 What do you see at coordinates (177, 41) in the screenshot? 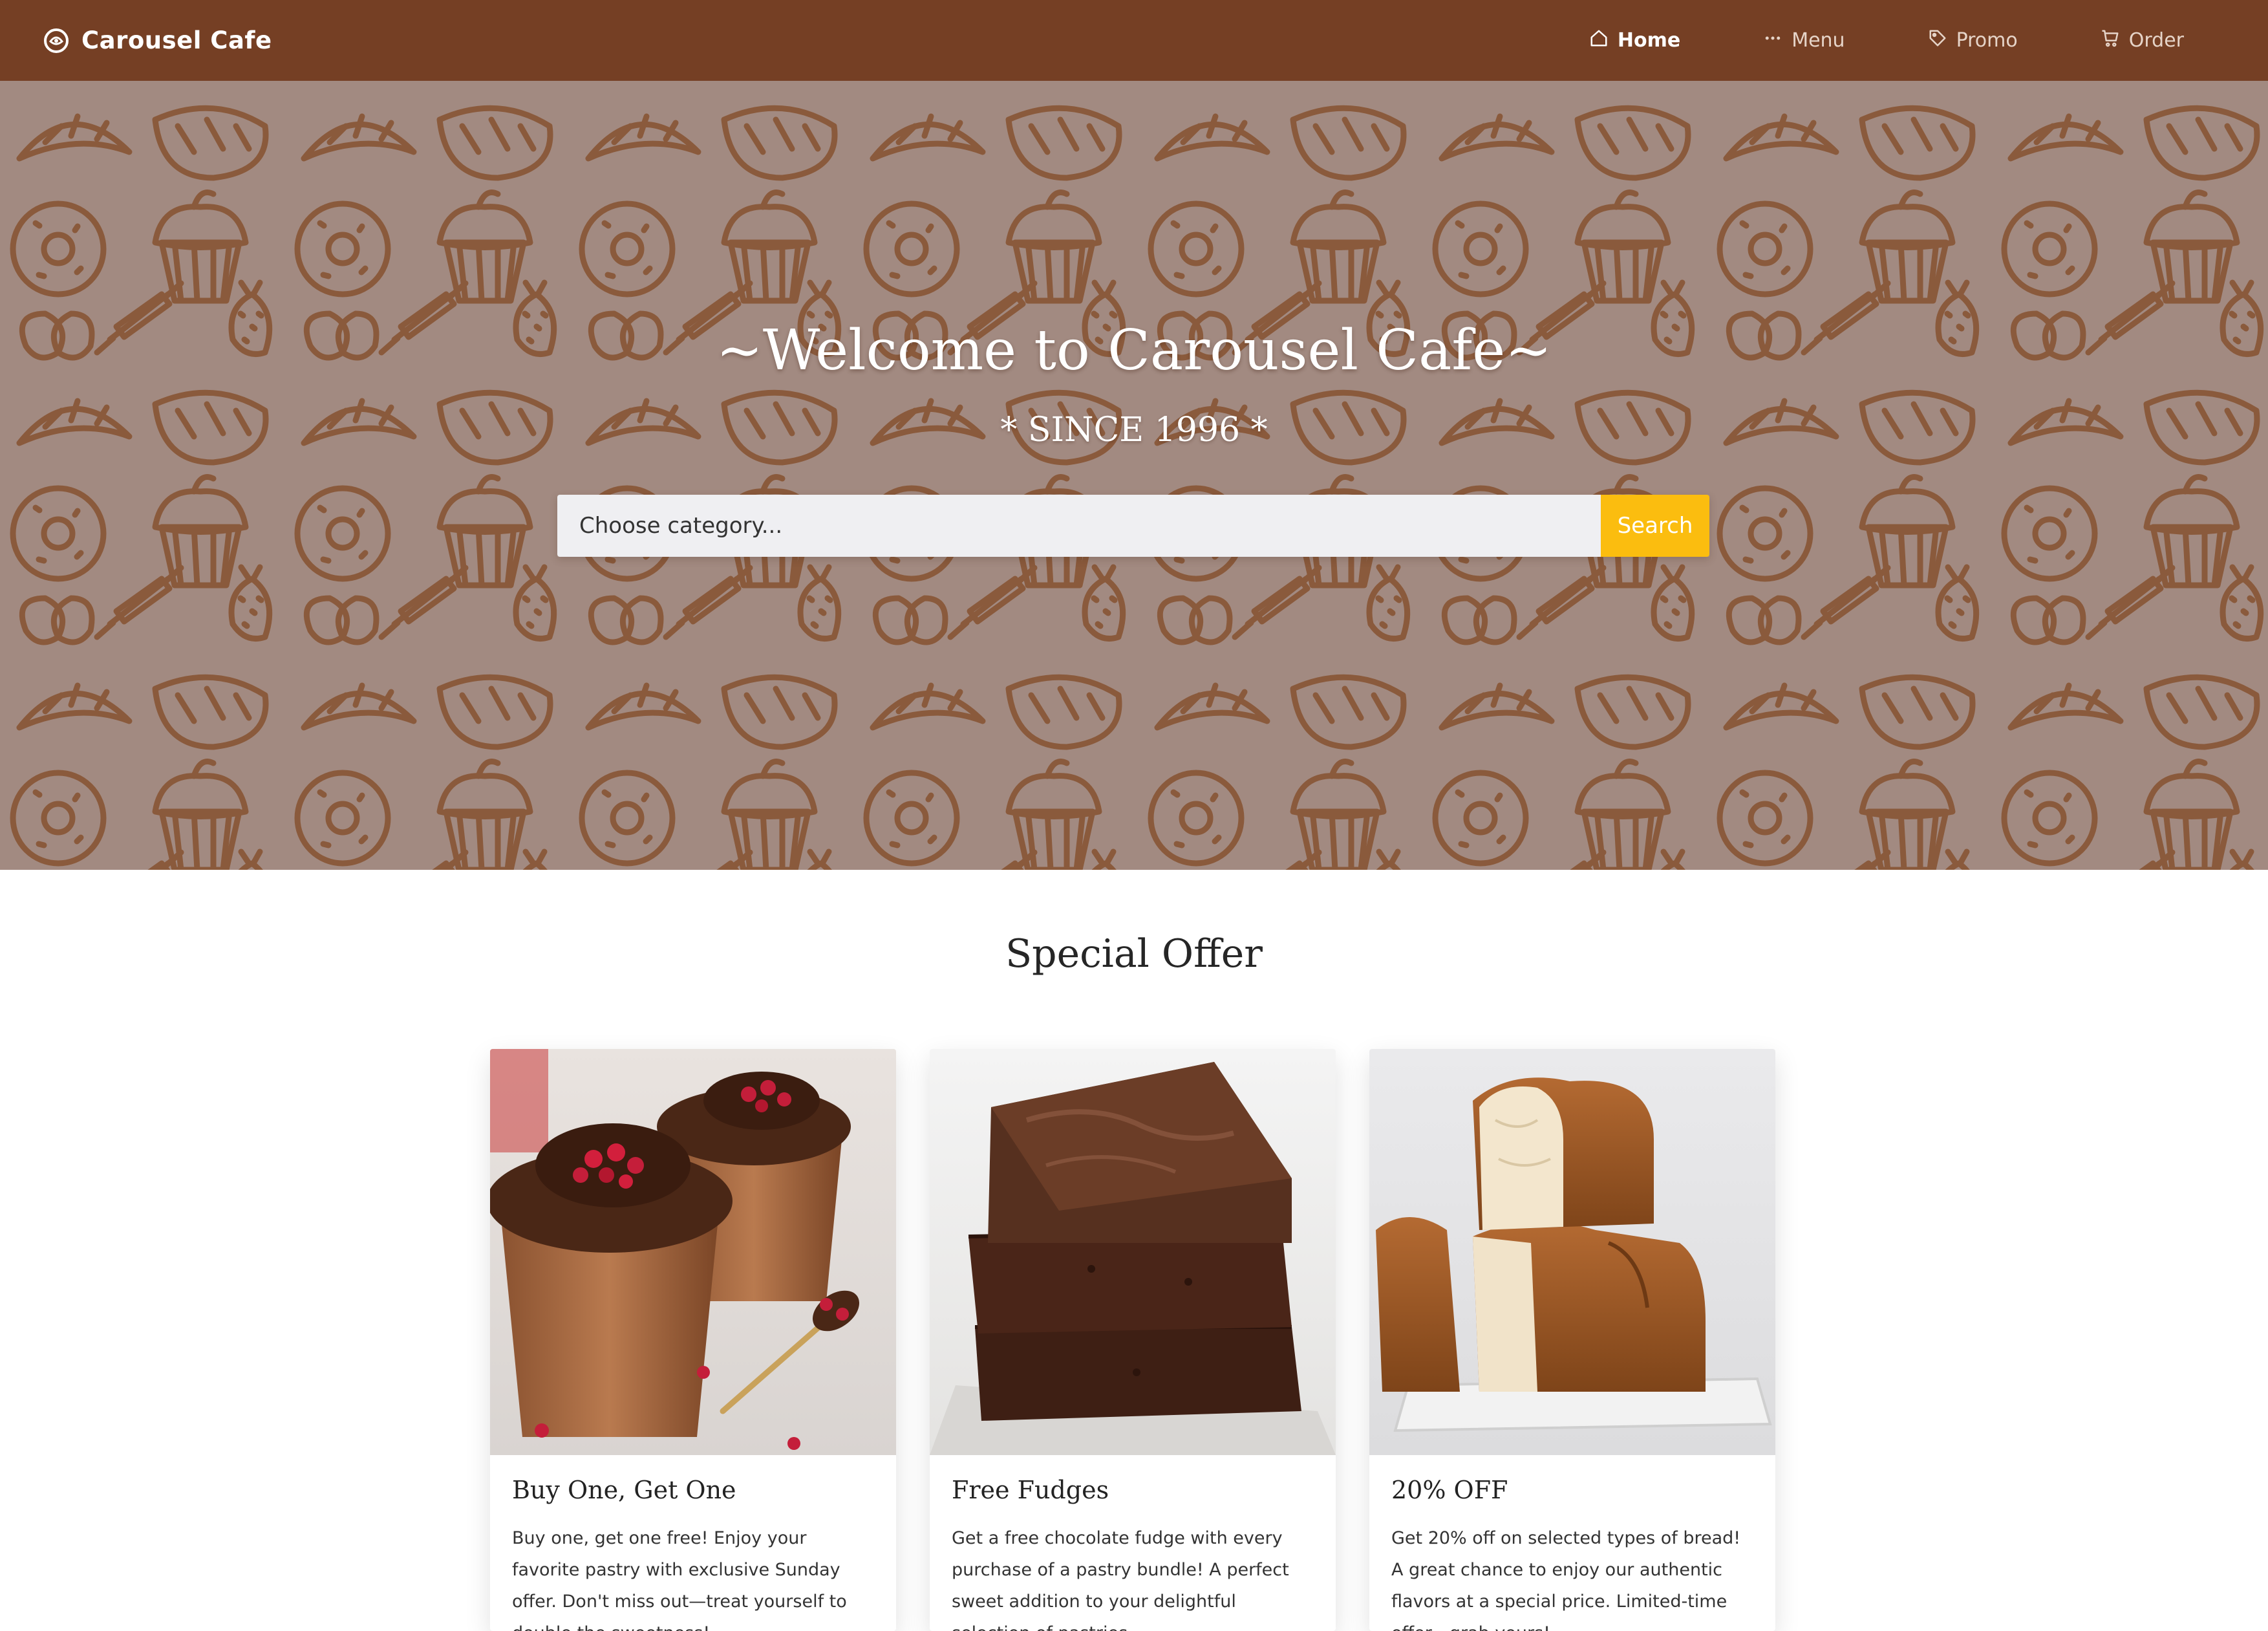
I see `brand-name: Carousel Cafe` at bounding box center [177, 41].